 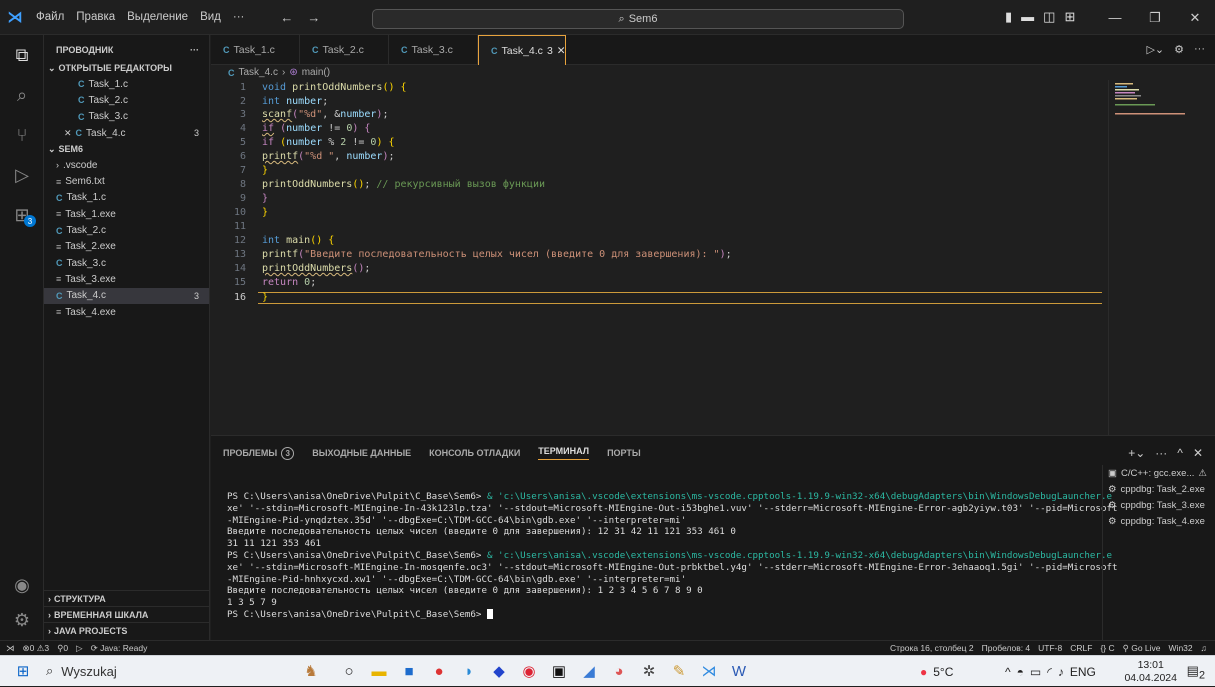 What do you see at coordinates (1150, 672) in the screenshot?
I see `clock: 13:01 04.04.2024` at bounding box center [1150, 672].